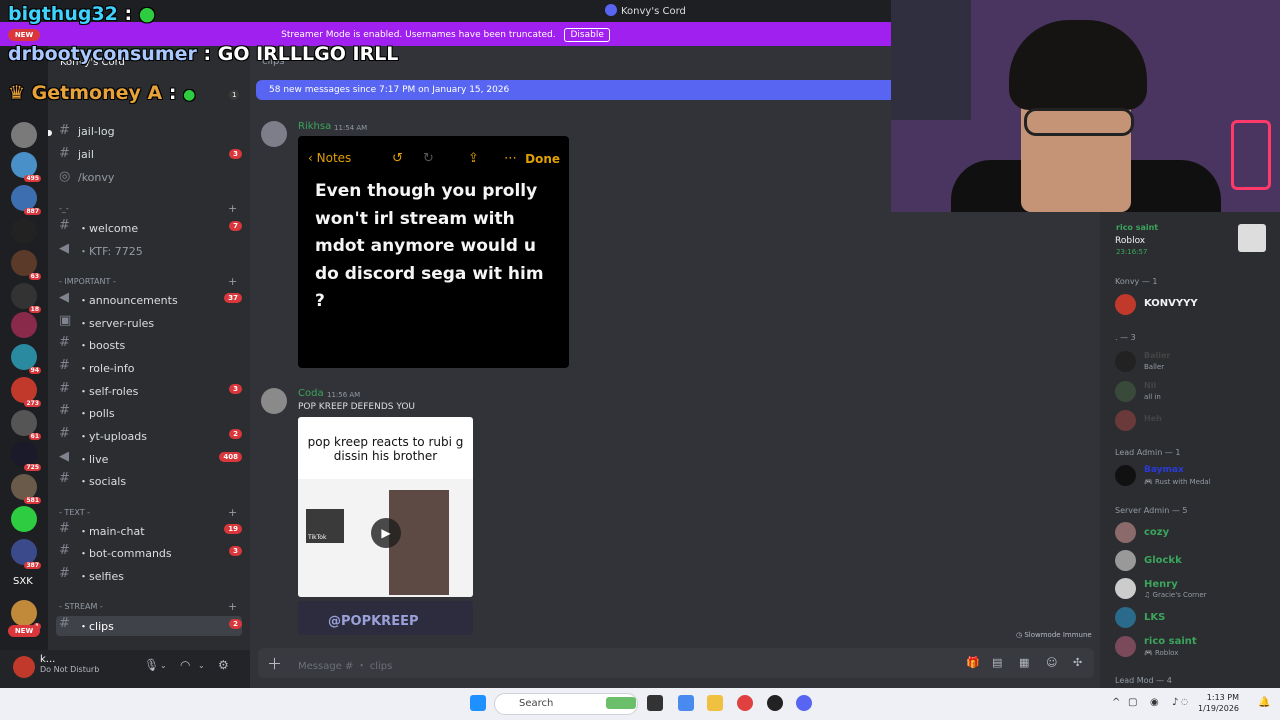 The image size is (1280, 720). I want to click on member-name: Glockk, so click(1163, 560).